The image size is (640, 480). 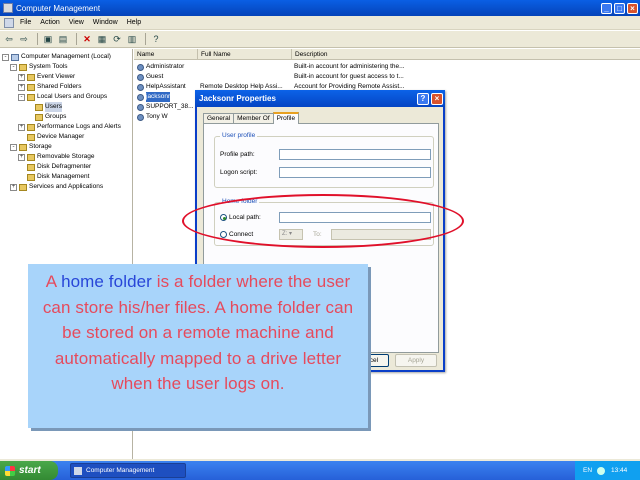 I want to click on tab-profile: Profile, so click(x=286, y=118).